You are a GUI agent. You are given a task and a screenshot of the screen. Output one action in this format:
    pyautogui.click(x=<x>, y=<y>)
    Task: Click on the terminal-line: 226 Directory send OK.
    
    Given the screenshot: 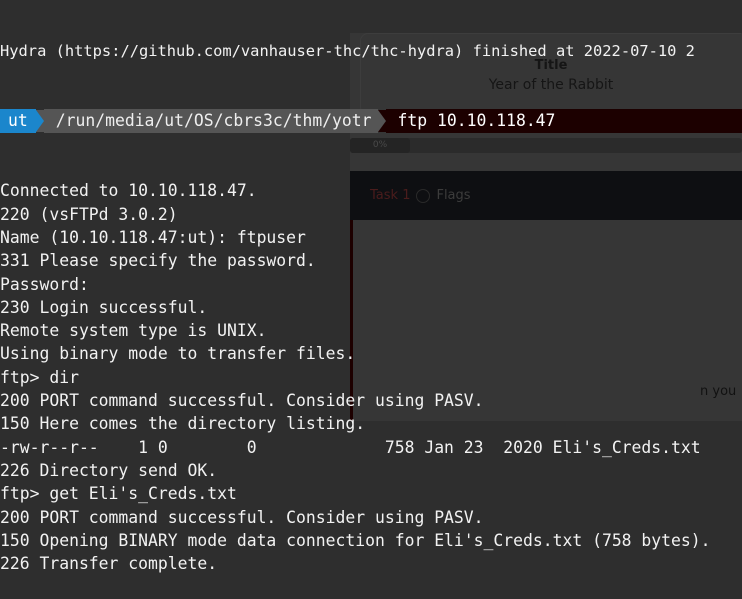 What is the action you would take?
    pyautogui.click(x=109, y=470)
    